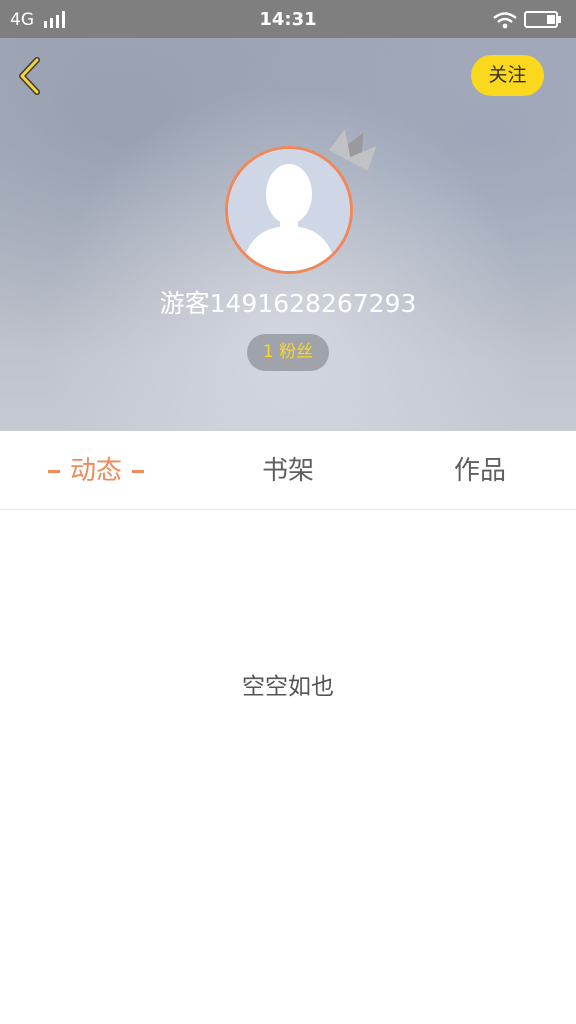 The image size is (576, 1024). What do you see at coordinates (53, 471) in the screenshot?
I see `tab-indicator-left` at bounding box center [53, 471].